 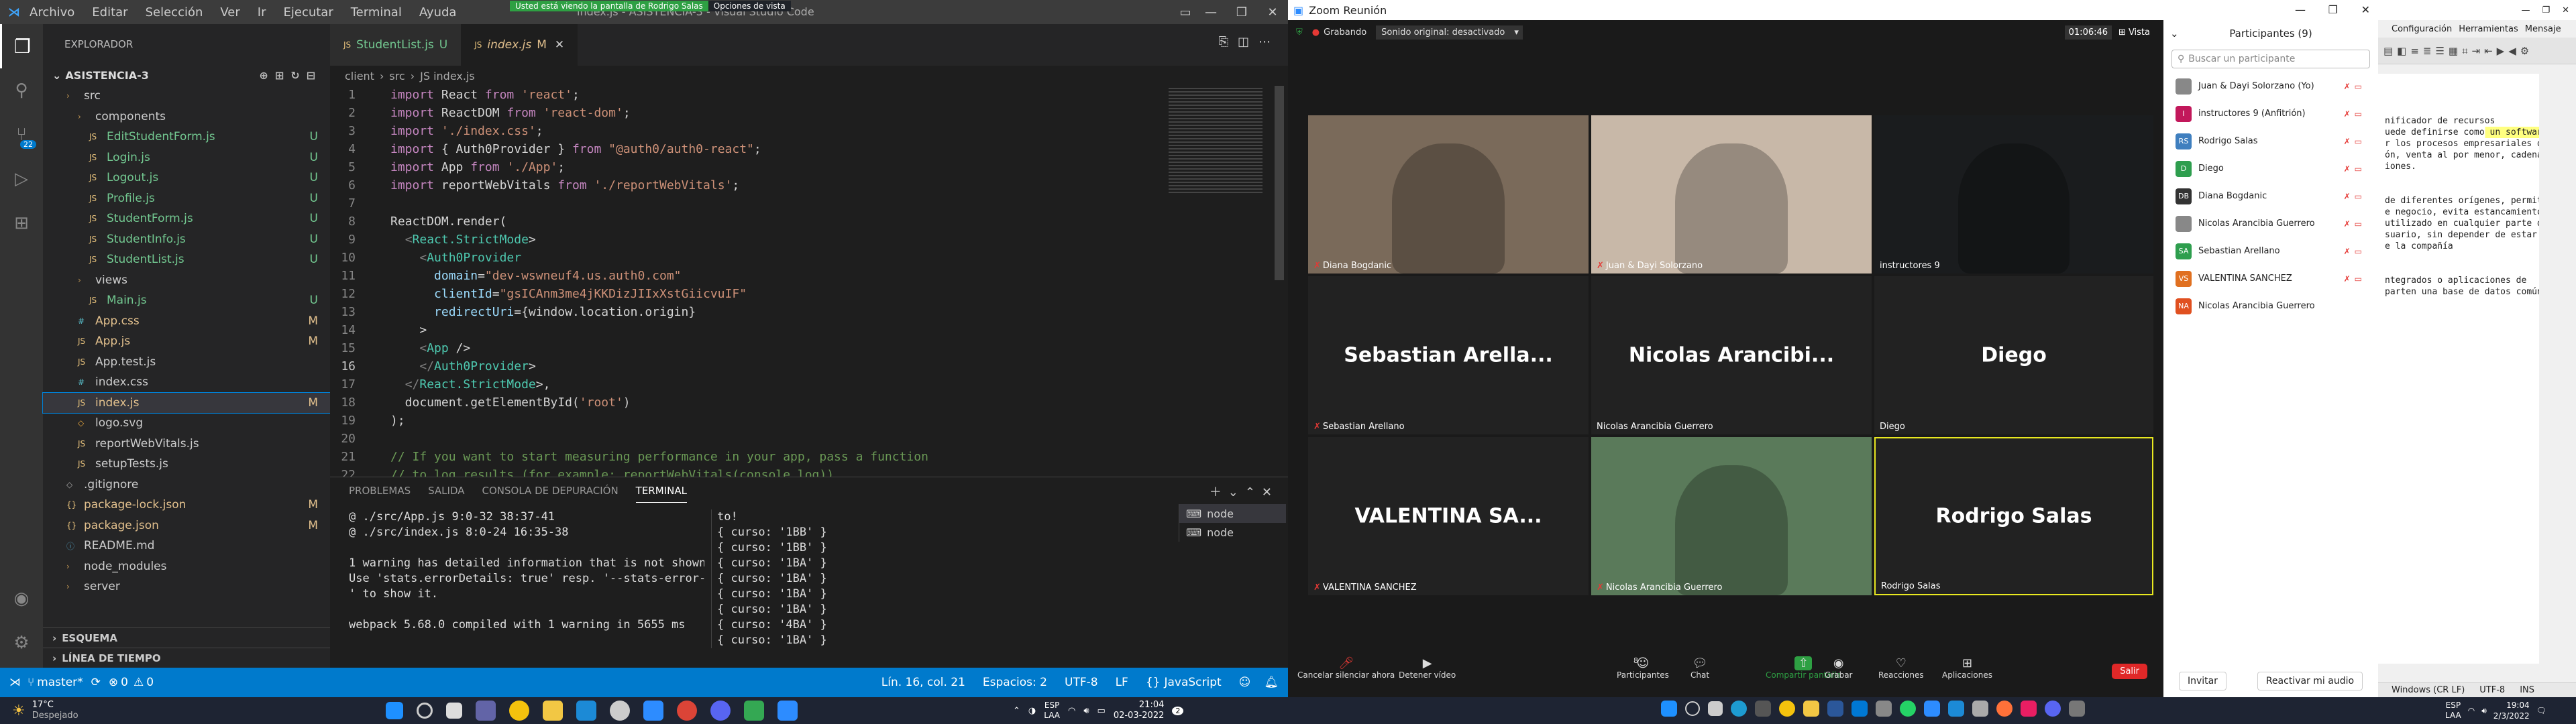 What do you see at coordinates (2525, 10) in the screenshot?
I see `doc-minimize-button: —` at bounding box center [2525, 10].